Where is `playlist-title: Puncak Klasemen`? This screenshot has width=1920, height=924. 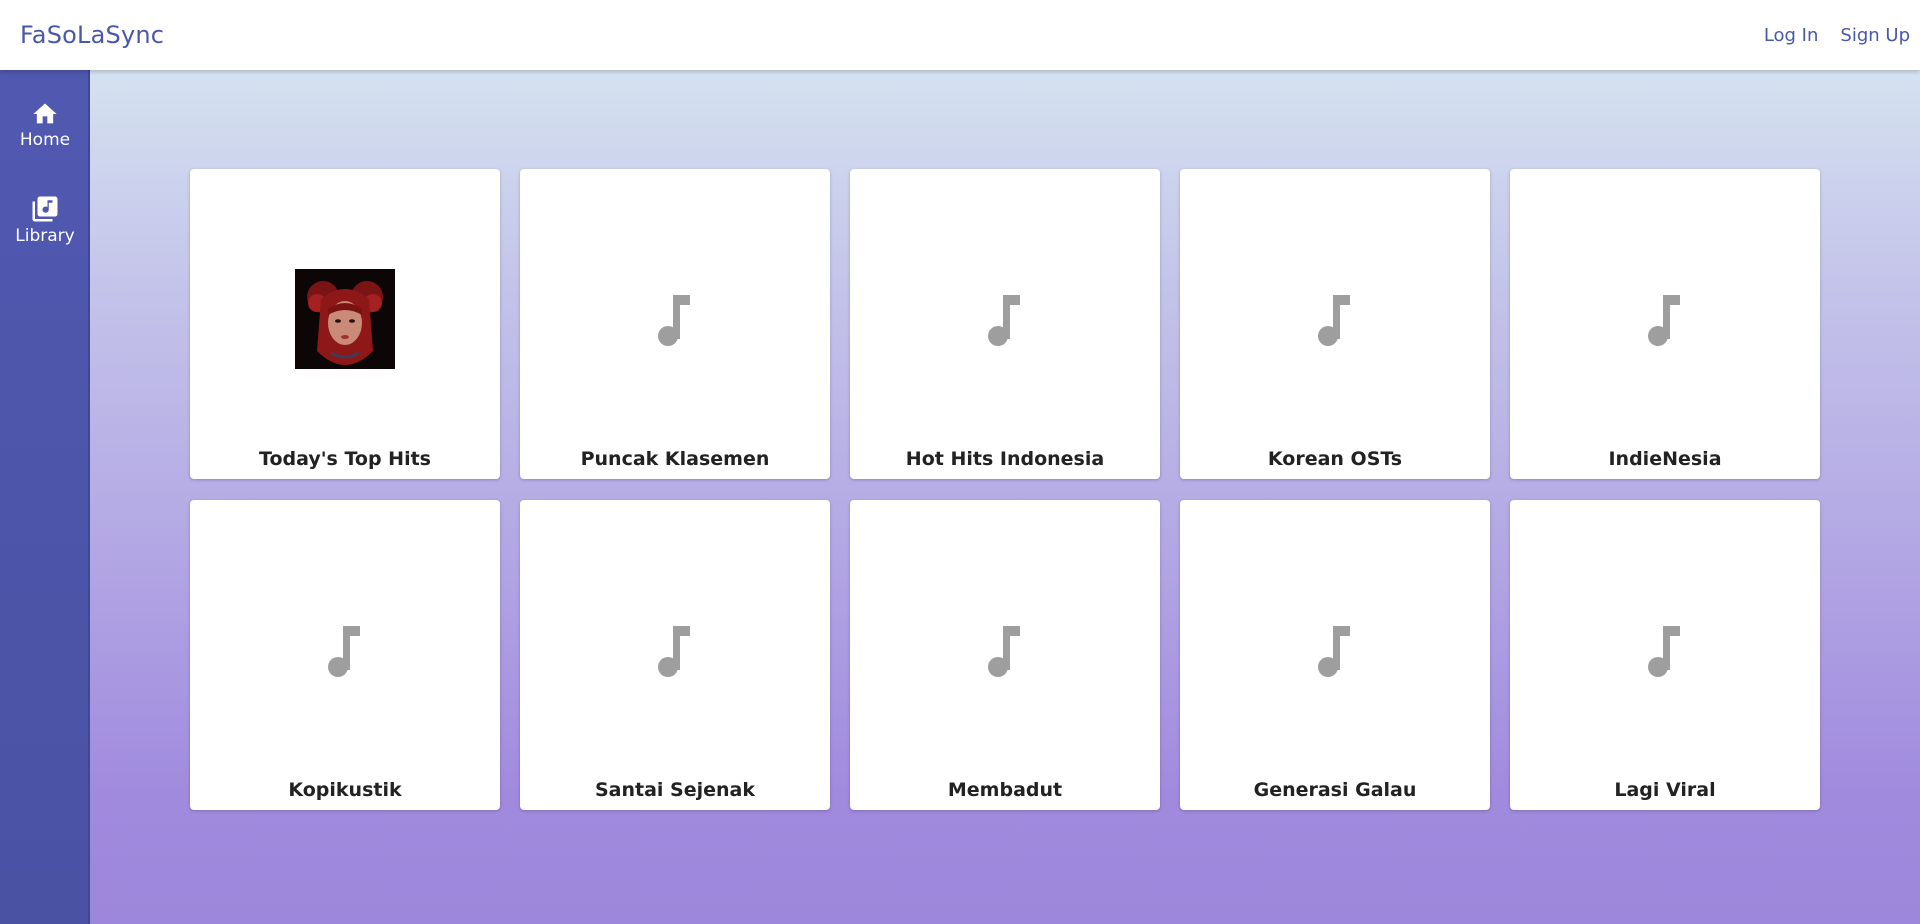 playlist-title: Puncak Klasemen is located at coordinates (675, 459).